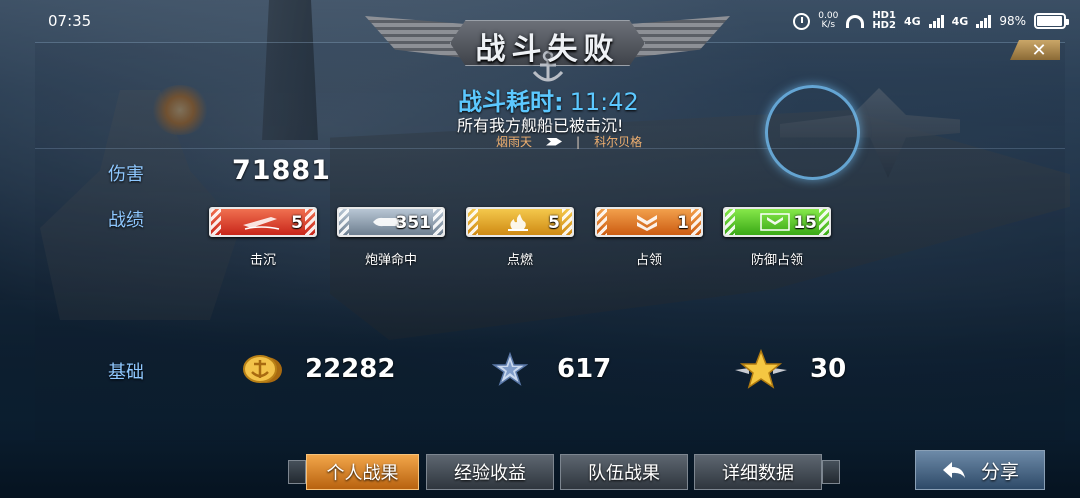  What do you see at coordinates (126, 372) in the screenshot?
I see `base-label: 基础` at bounding box center [126, 372].